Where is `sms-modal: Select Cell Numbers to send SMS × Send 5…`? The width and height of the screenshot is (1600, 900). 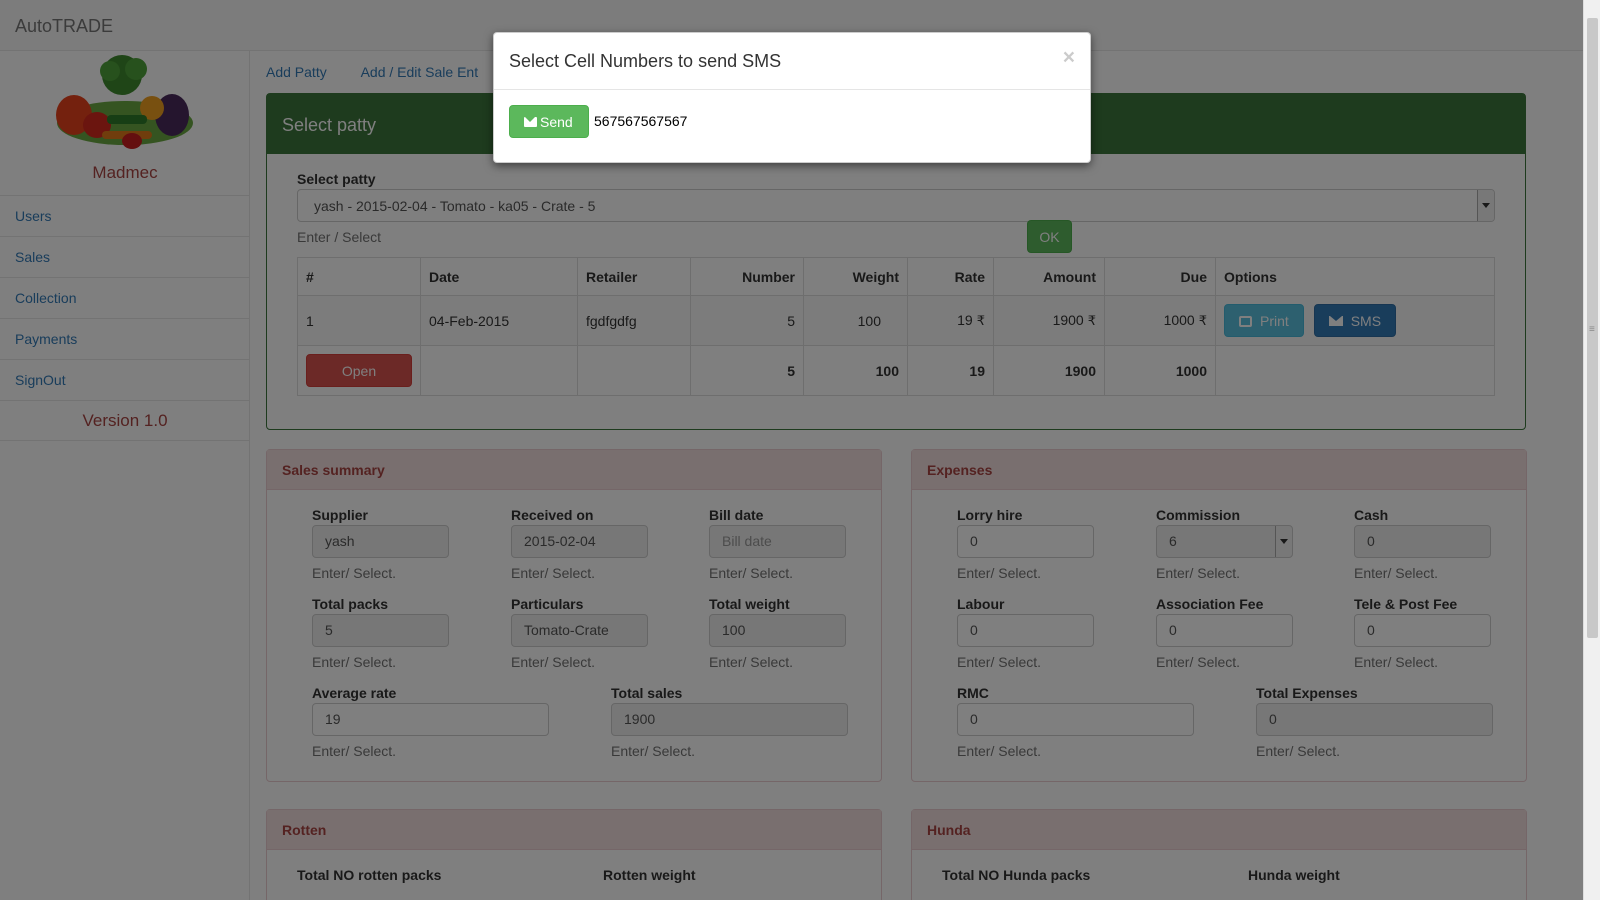
sms-modal: Select Cell Numbers to send SMS × Send 5… is located at coordinates (792, 97).